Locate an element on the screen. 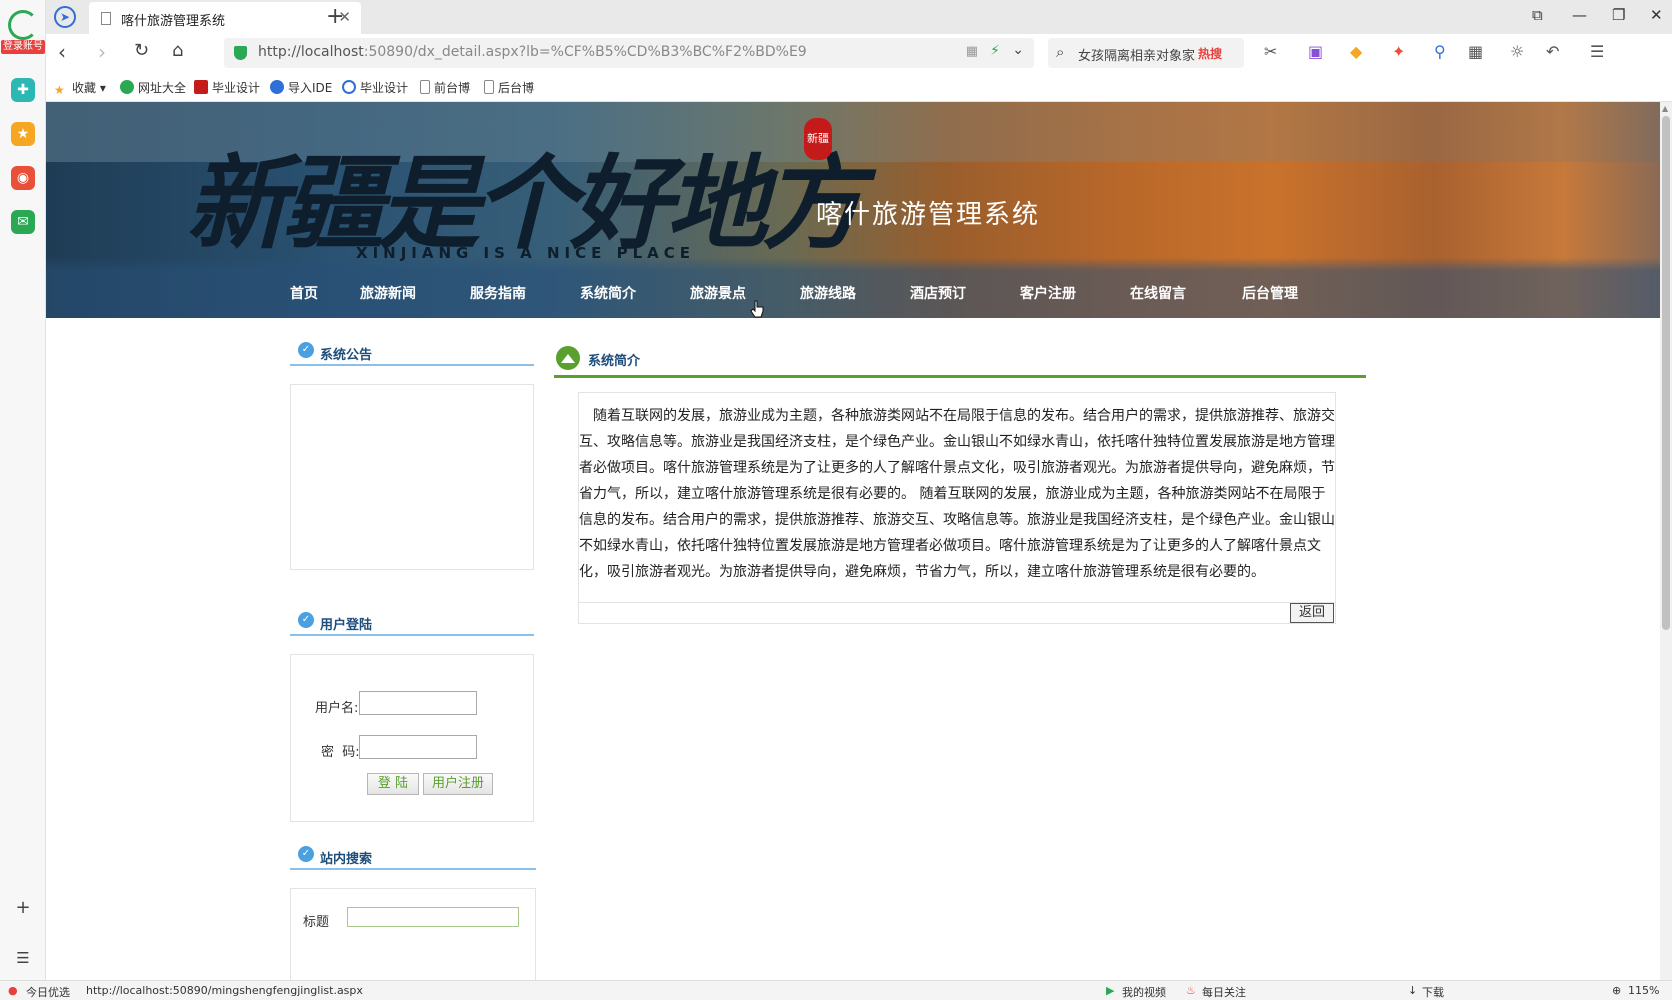  bookmark-front-blog: 前台博 is located at coordinates (445, 87).